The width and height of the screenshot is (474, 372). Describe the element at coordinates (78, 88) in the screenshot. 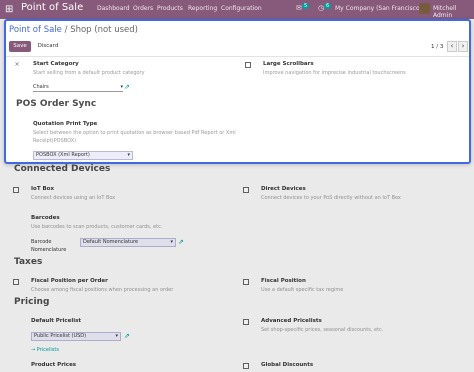

I see `start-category-select: Chairs ▾` at that location.